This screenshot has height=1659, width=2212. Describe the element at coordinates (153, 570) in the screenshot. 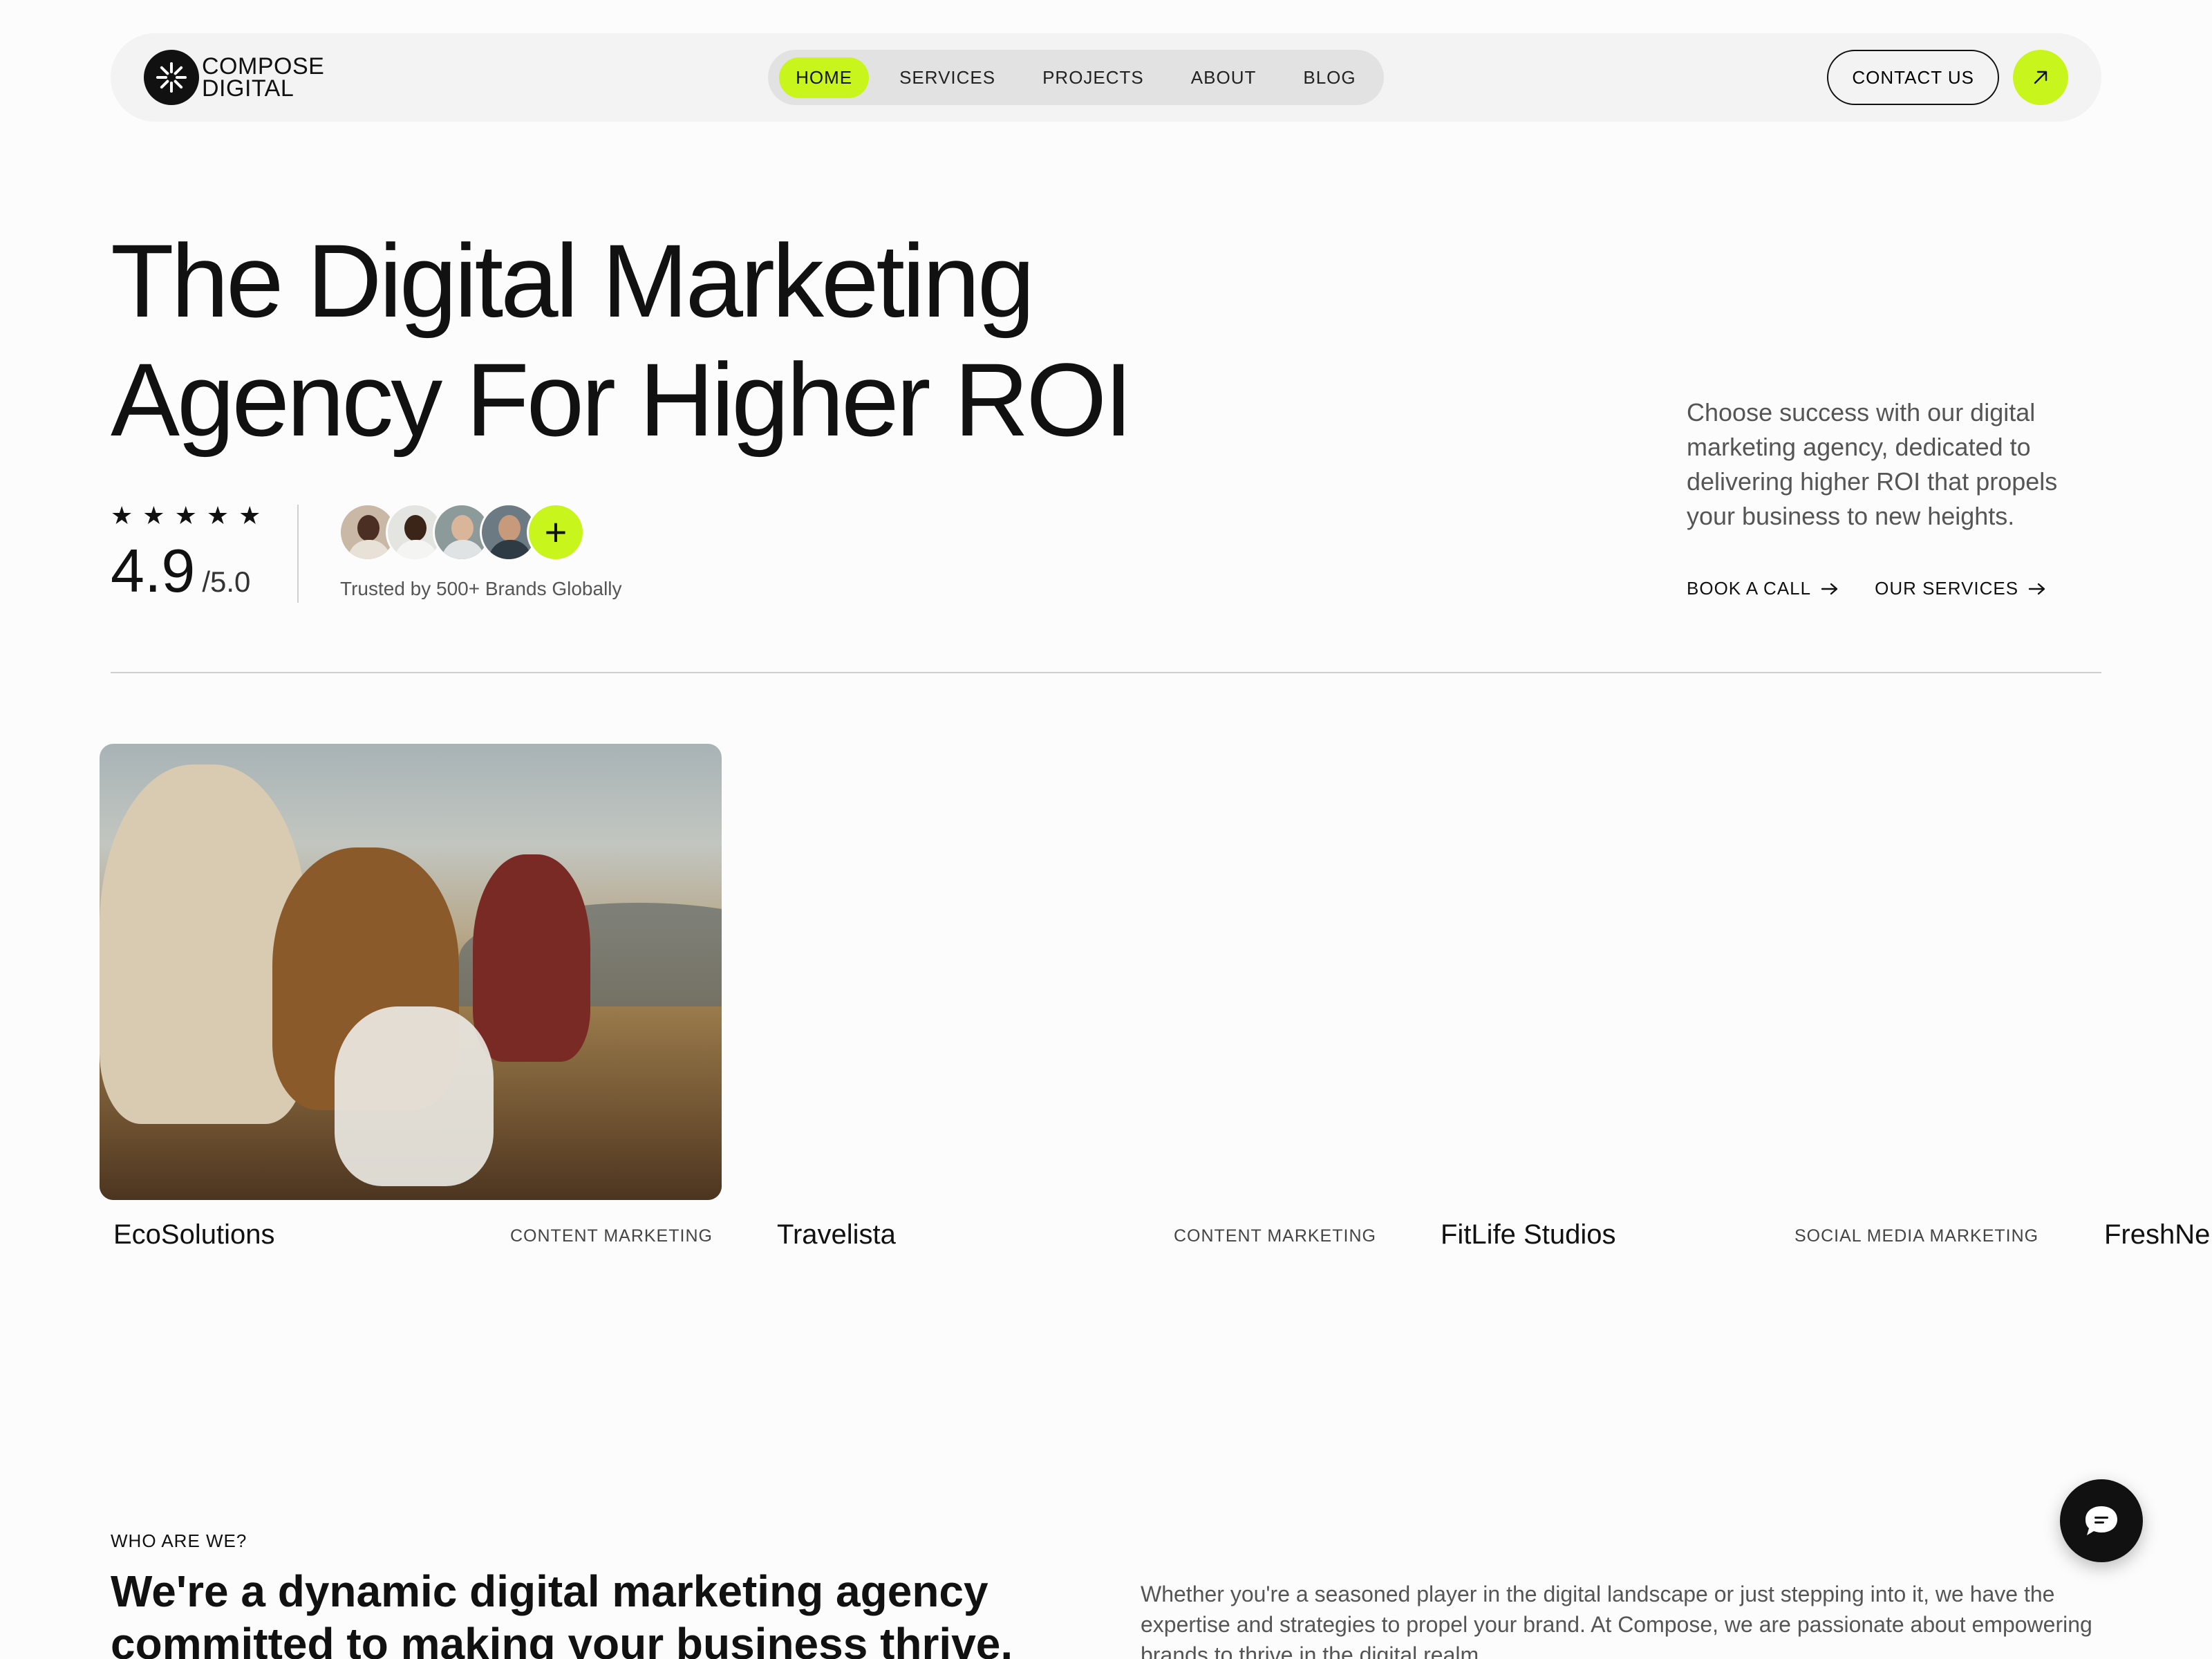

I see `rating-value: 4.9` at that location.